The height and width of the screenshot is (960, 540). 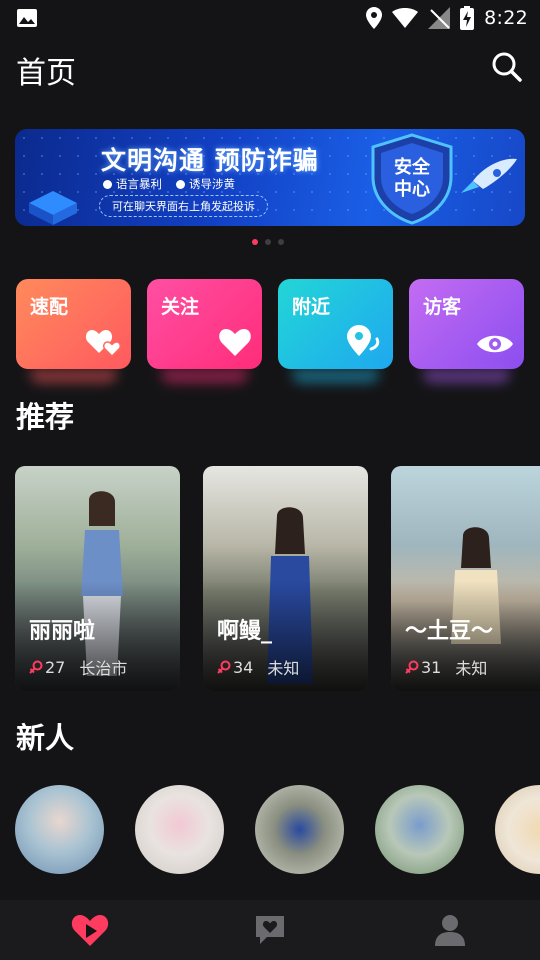 What do you see at coordinates (495, 344) in the screenshot?
I see `eye-icon` at bounding box center [495, 344].